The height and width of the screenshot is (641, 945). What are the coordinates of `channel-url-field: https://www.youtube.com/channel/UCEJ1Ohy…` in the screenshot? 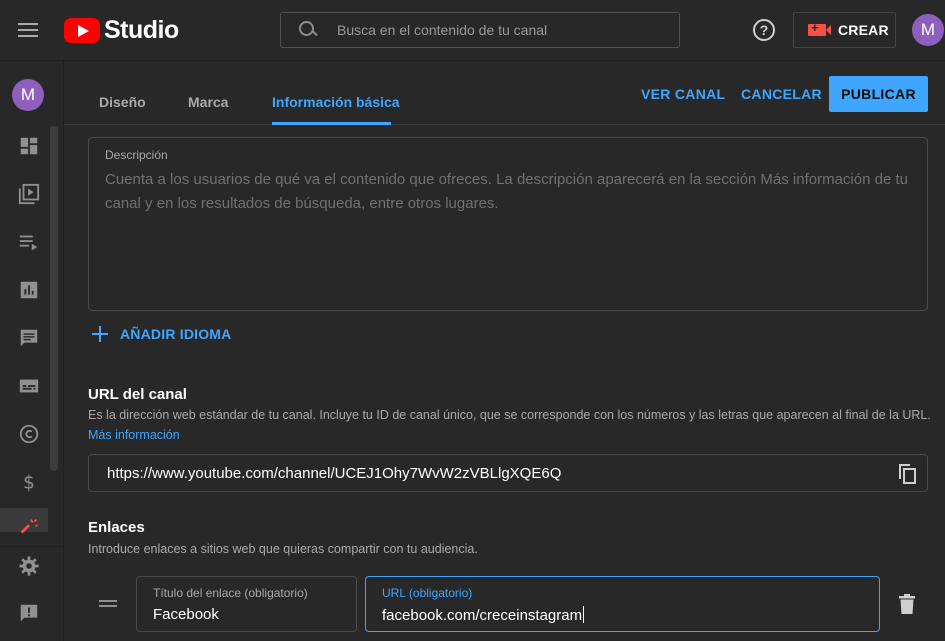 It's located at (508, 473).